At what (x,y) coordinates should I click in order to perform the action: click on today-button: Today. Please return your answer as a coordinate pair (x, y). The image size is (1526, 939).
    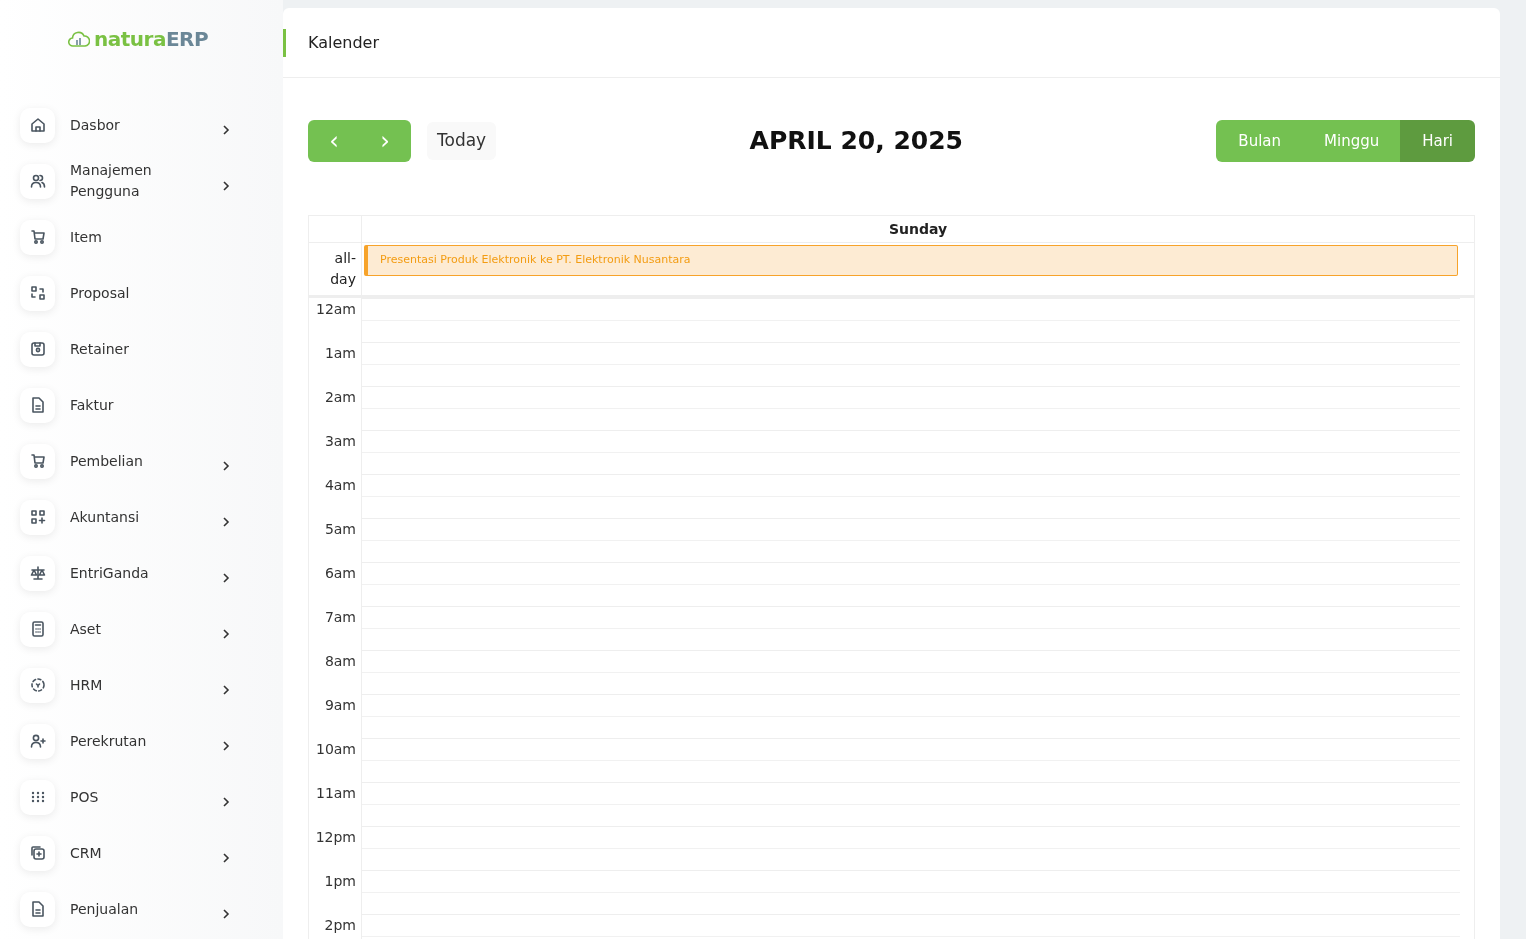
    Looking at the image, I should click on (462, 141).